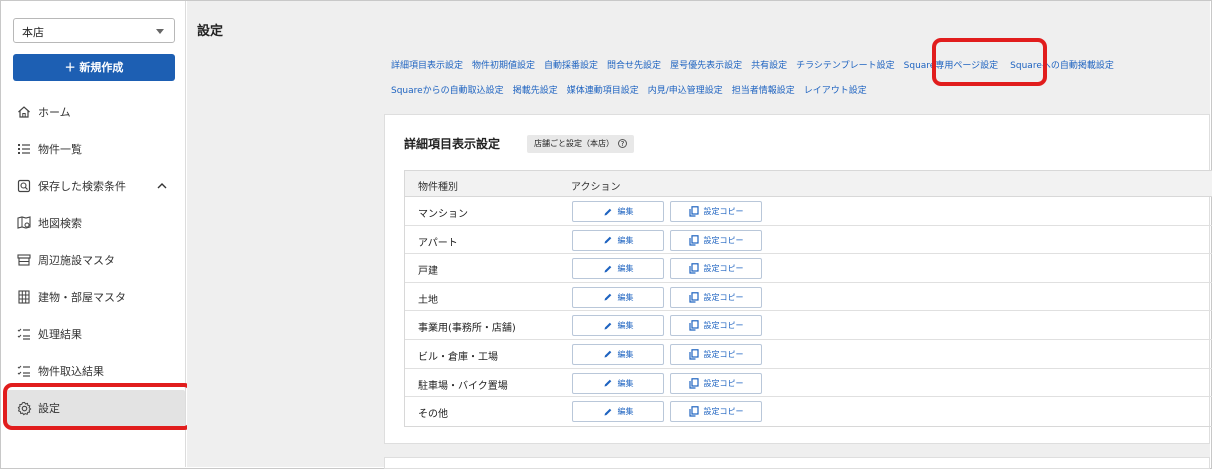 The height and width of the screenshot is (469, 1212). I want to click on property-type-name: 戸建, so click(428, 272).